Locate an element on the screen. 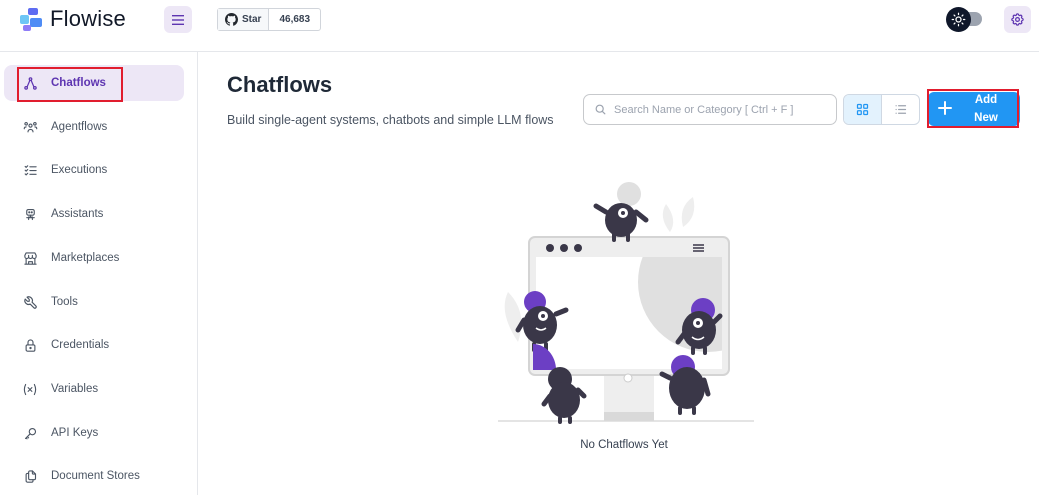 Image resolution: width=1039 pixels, height=495 pixels. empty-state-message: No Chatflows Yet is located at coordinates (624, 445).